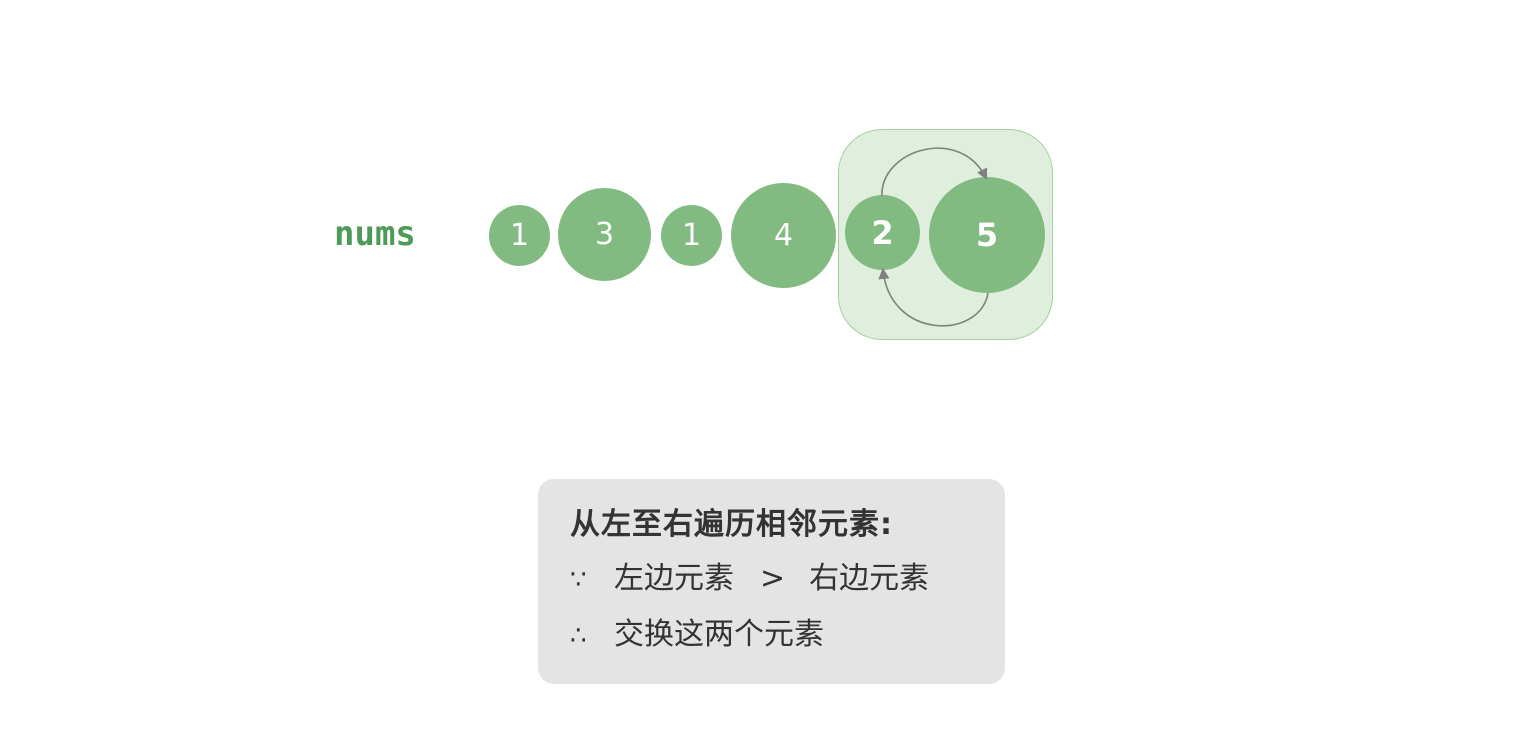 This screenshot has height=751, width=1516. Describe the element at coordinates (869, 578) in the screenshot. I see `right-element-text: 右边元素` at that location.